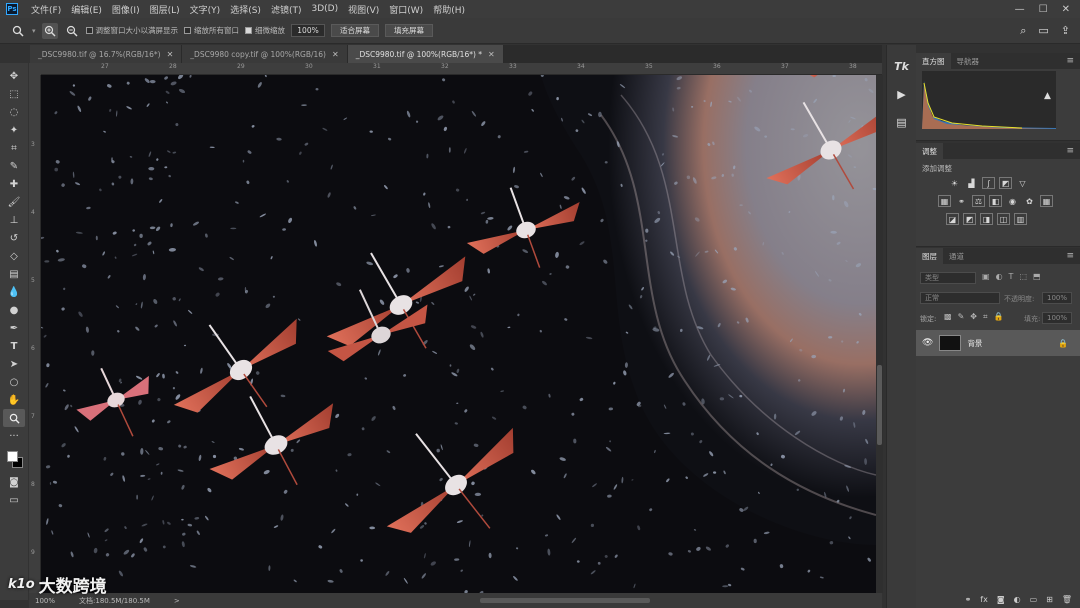  What do you see at coordinates (1047, 96) in the screenshot?
I see `warning-icon: ▲` at bounding box center [1047, 96].